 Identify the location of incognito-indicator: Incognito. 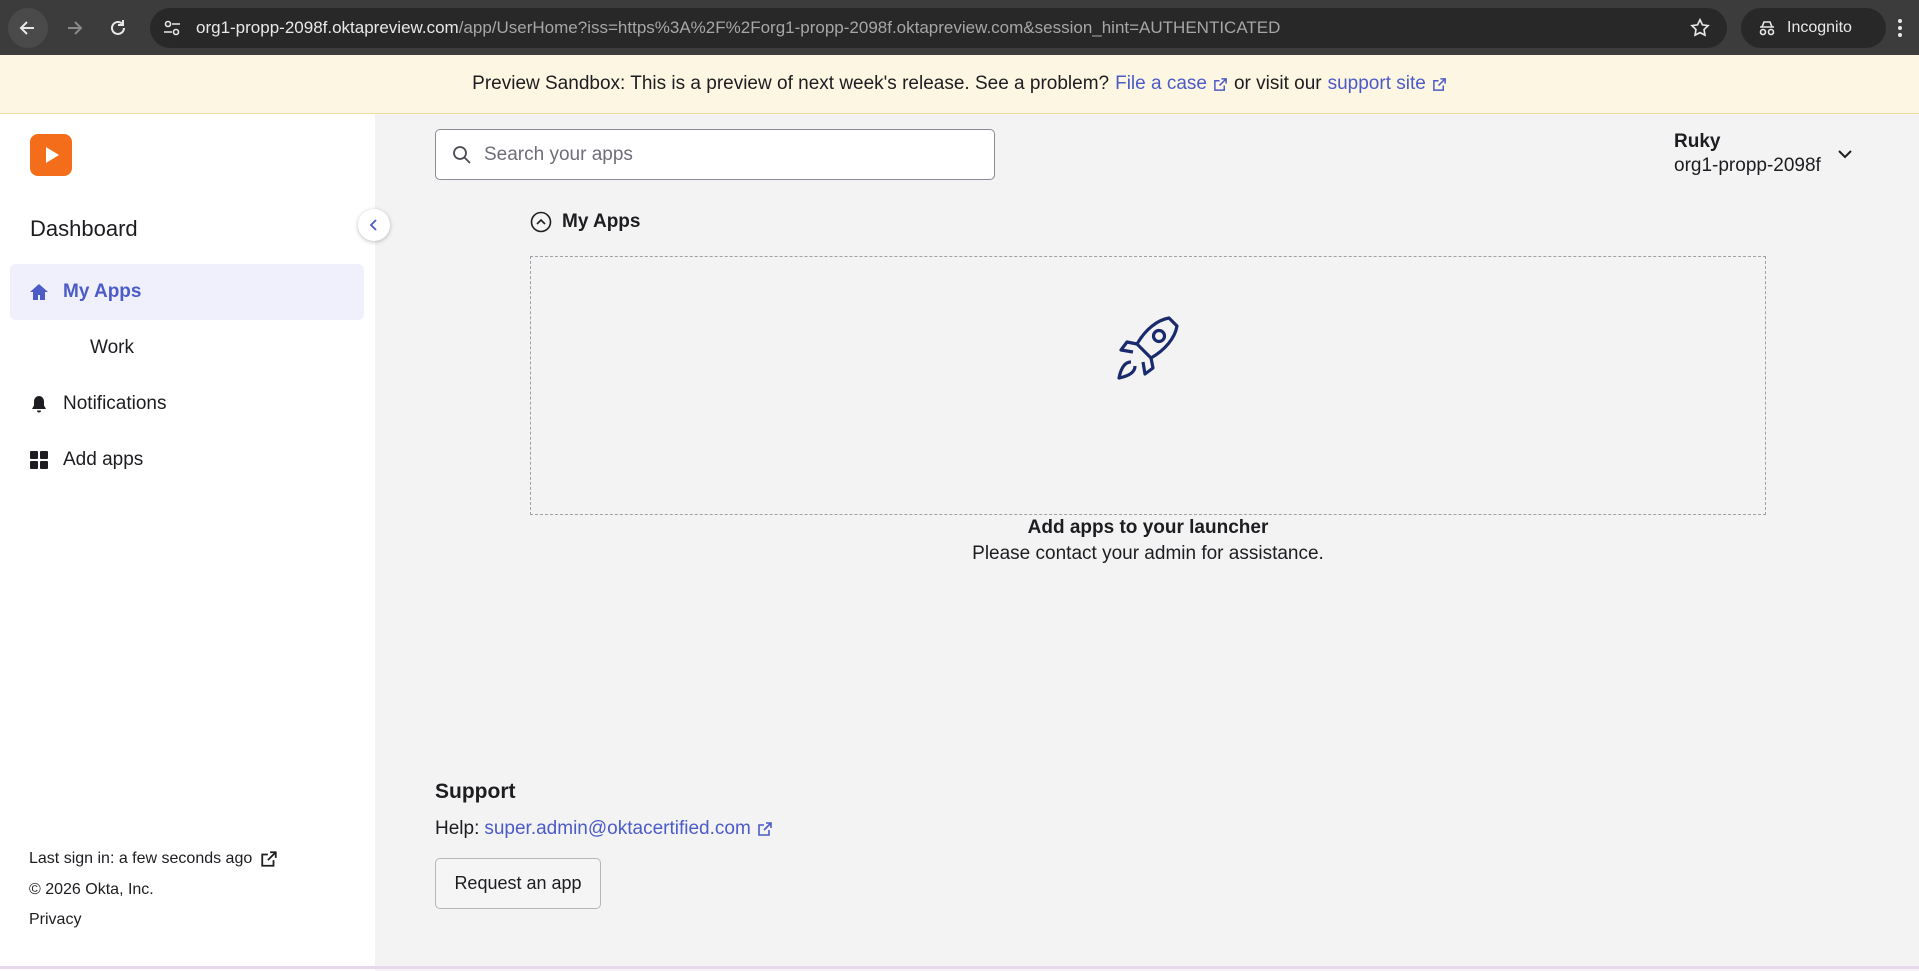
(1813, 28).